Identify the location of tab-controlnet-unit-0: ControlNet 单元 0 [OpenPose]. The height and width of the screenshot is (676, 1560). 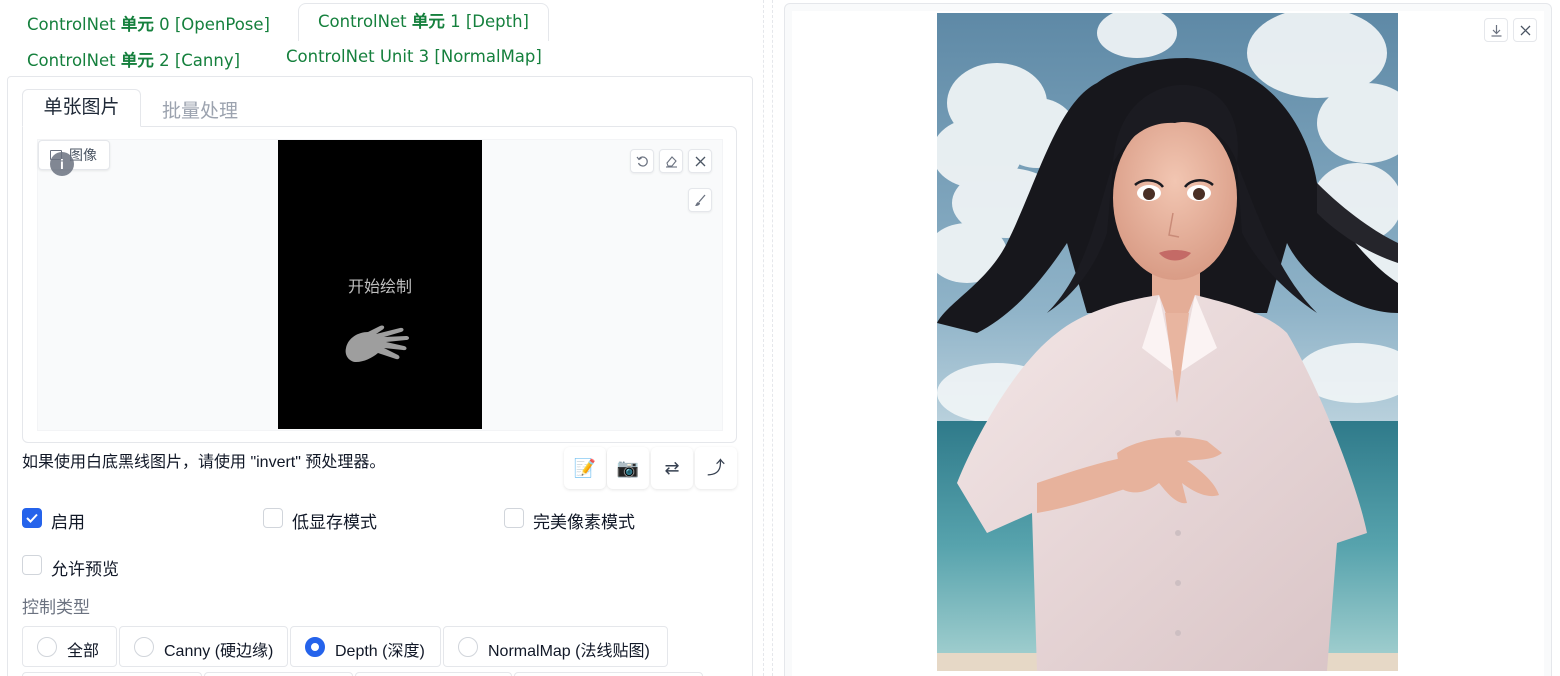
(148, 23).